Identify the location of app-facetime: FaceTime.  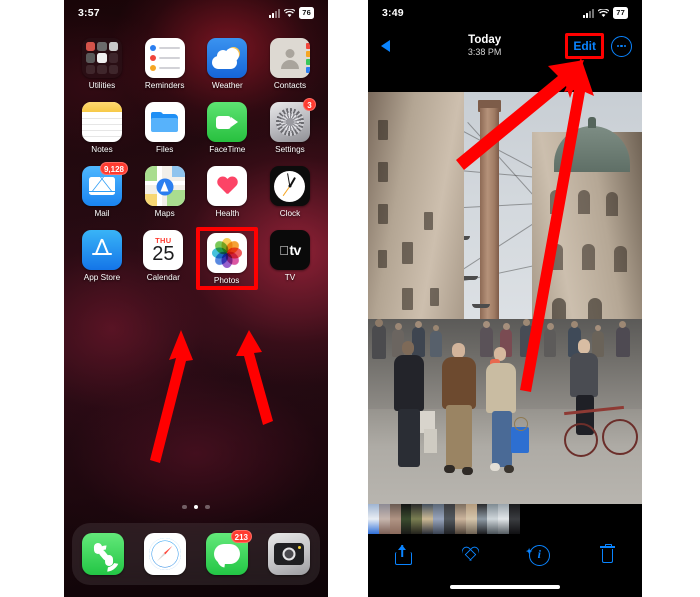
(227, 128).